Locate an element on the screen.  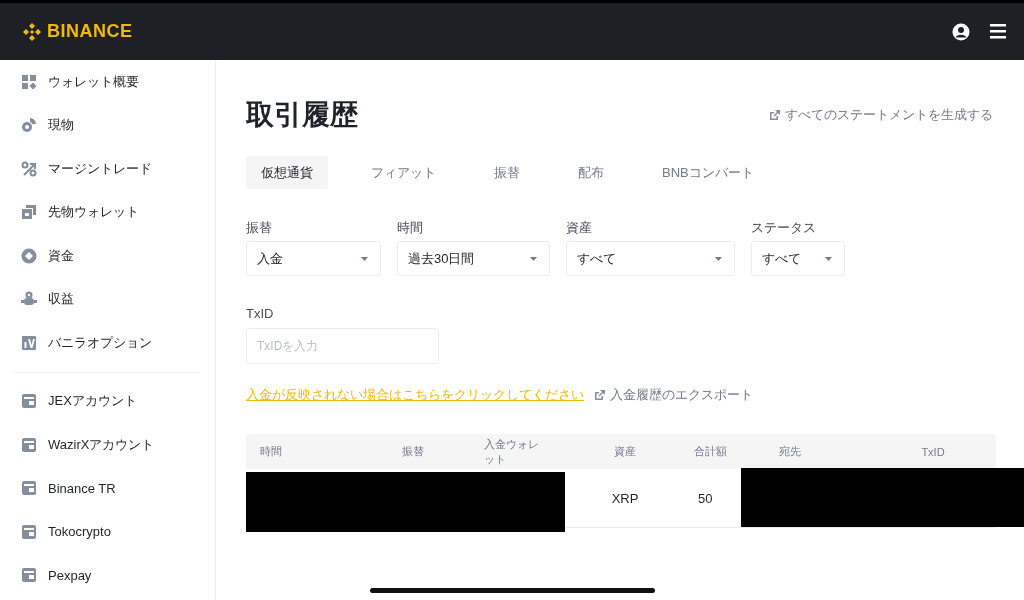
column-header: TxID is located at coordinates (933, 451).